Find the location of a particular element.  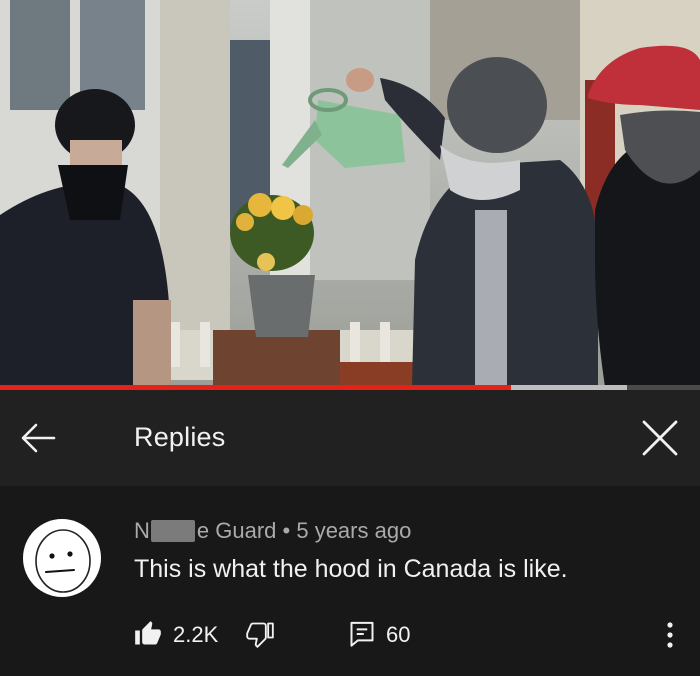

page-title: Replies is located at coordinates (180, 437).